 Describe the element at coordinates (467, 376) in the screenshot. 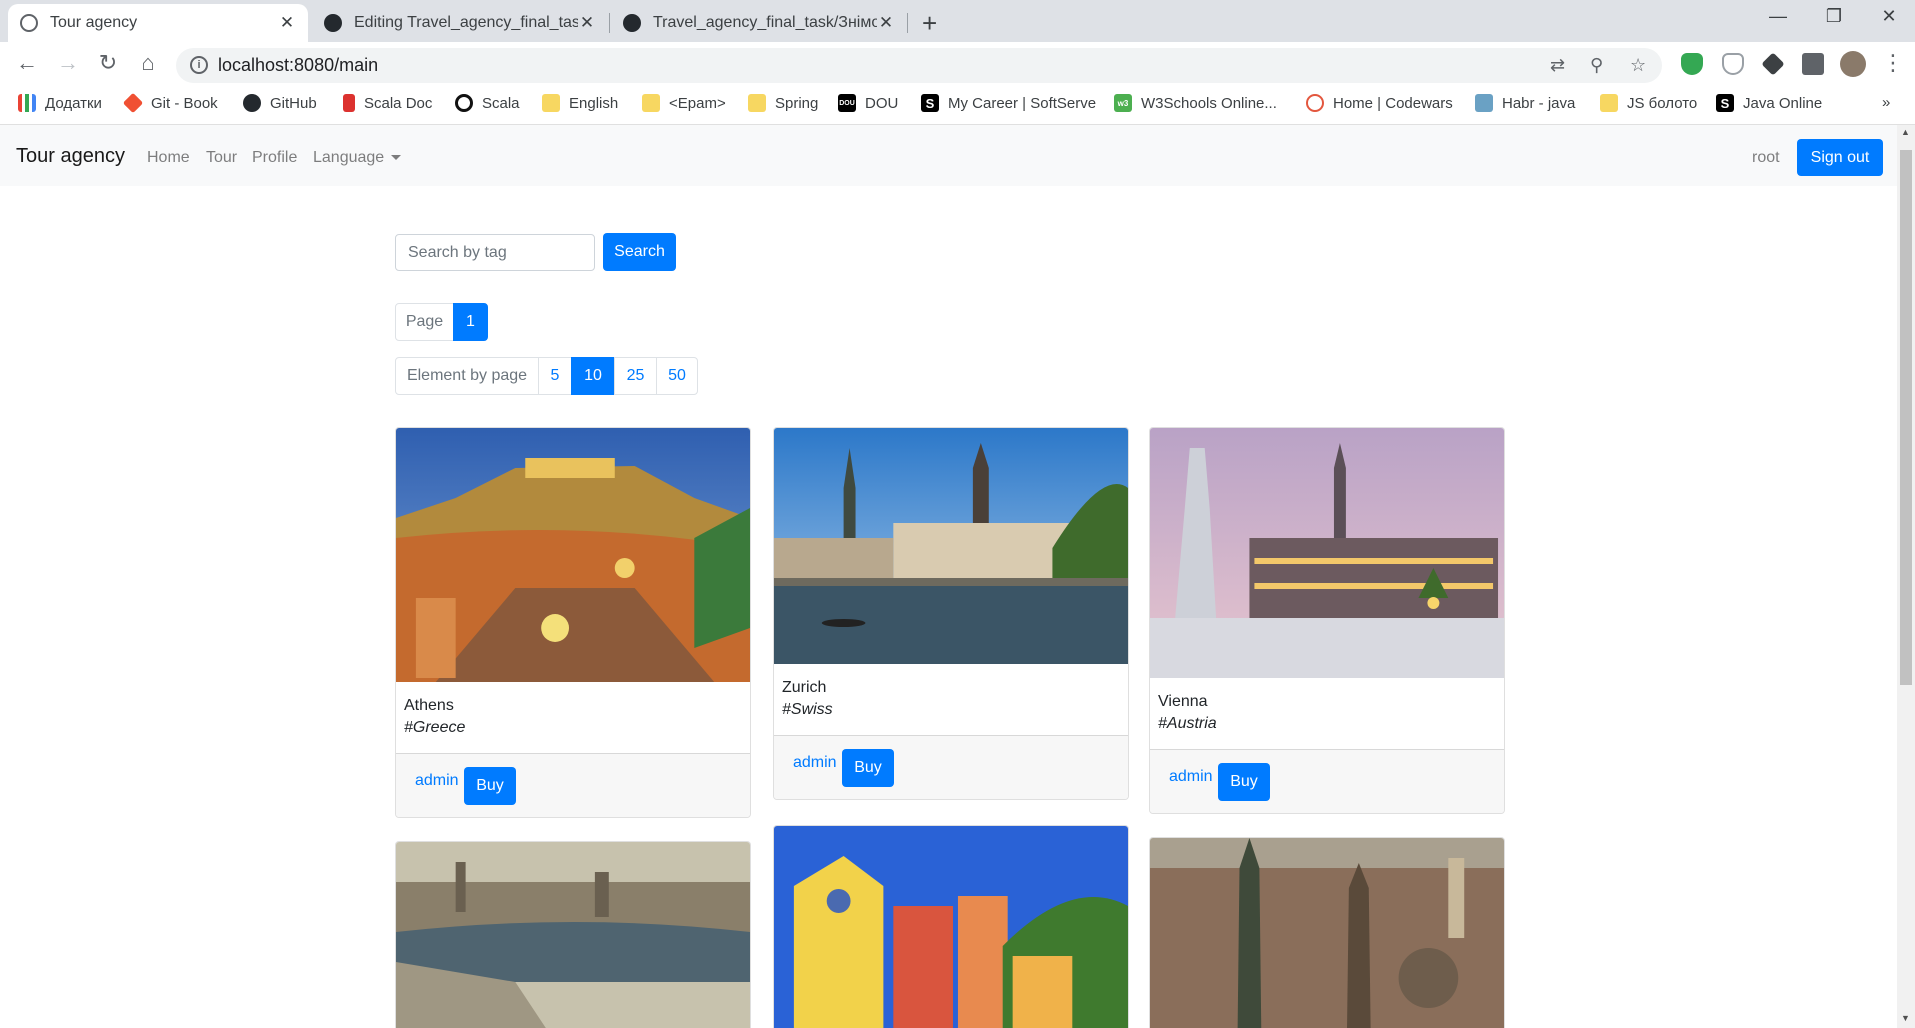

I see `page-size-label: Element by page` at that location.